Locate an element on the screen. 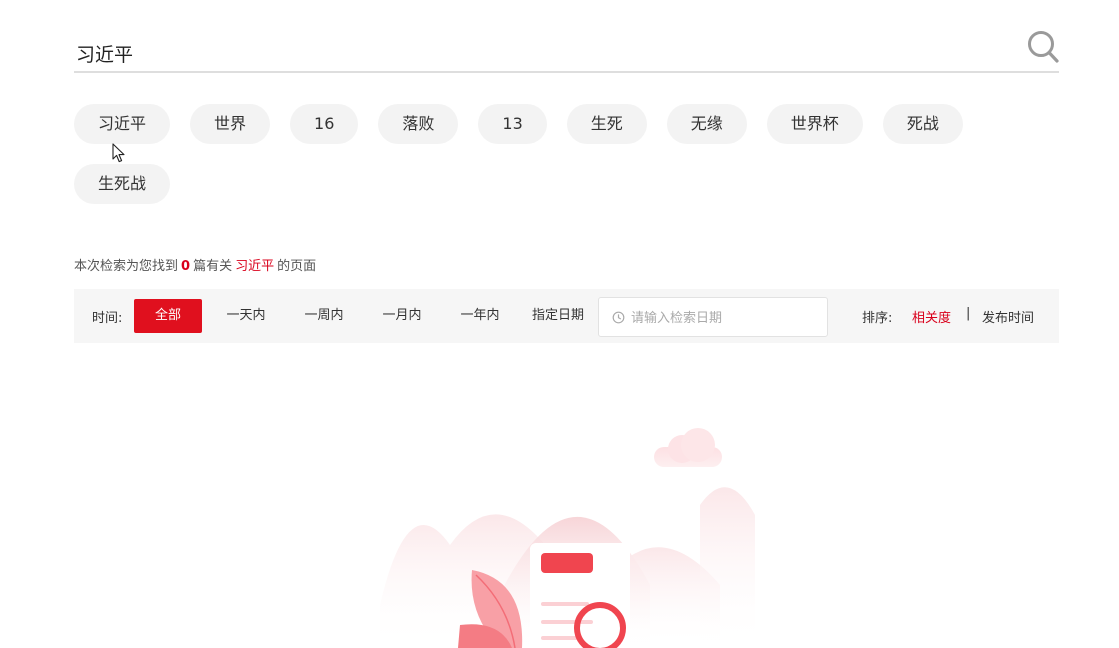  clock-icon is located at coordinates (618, 317).